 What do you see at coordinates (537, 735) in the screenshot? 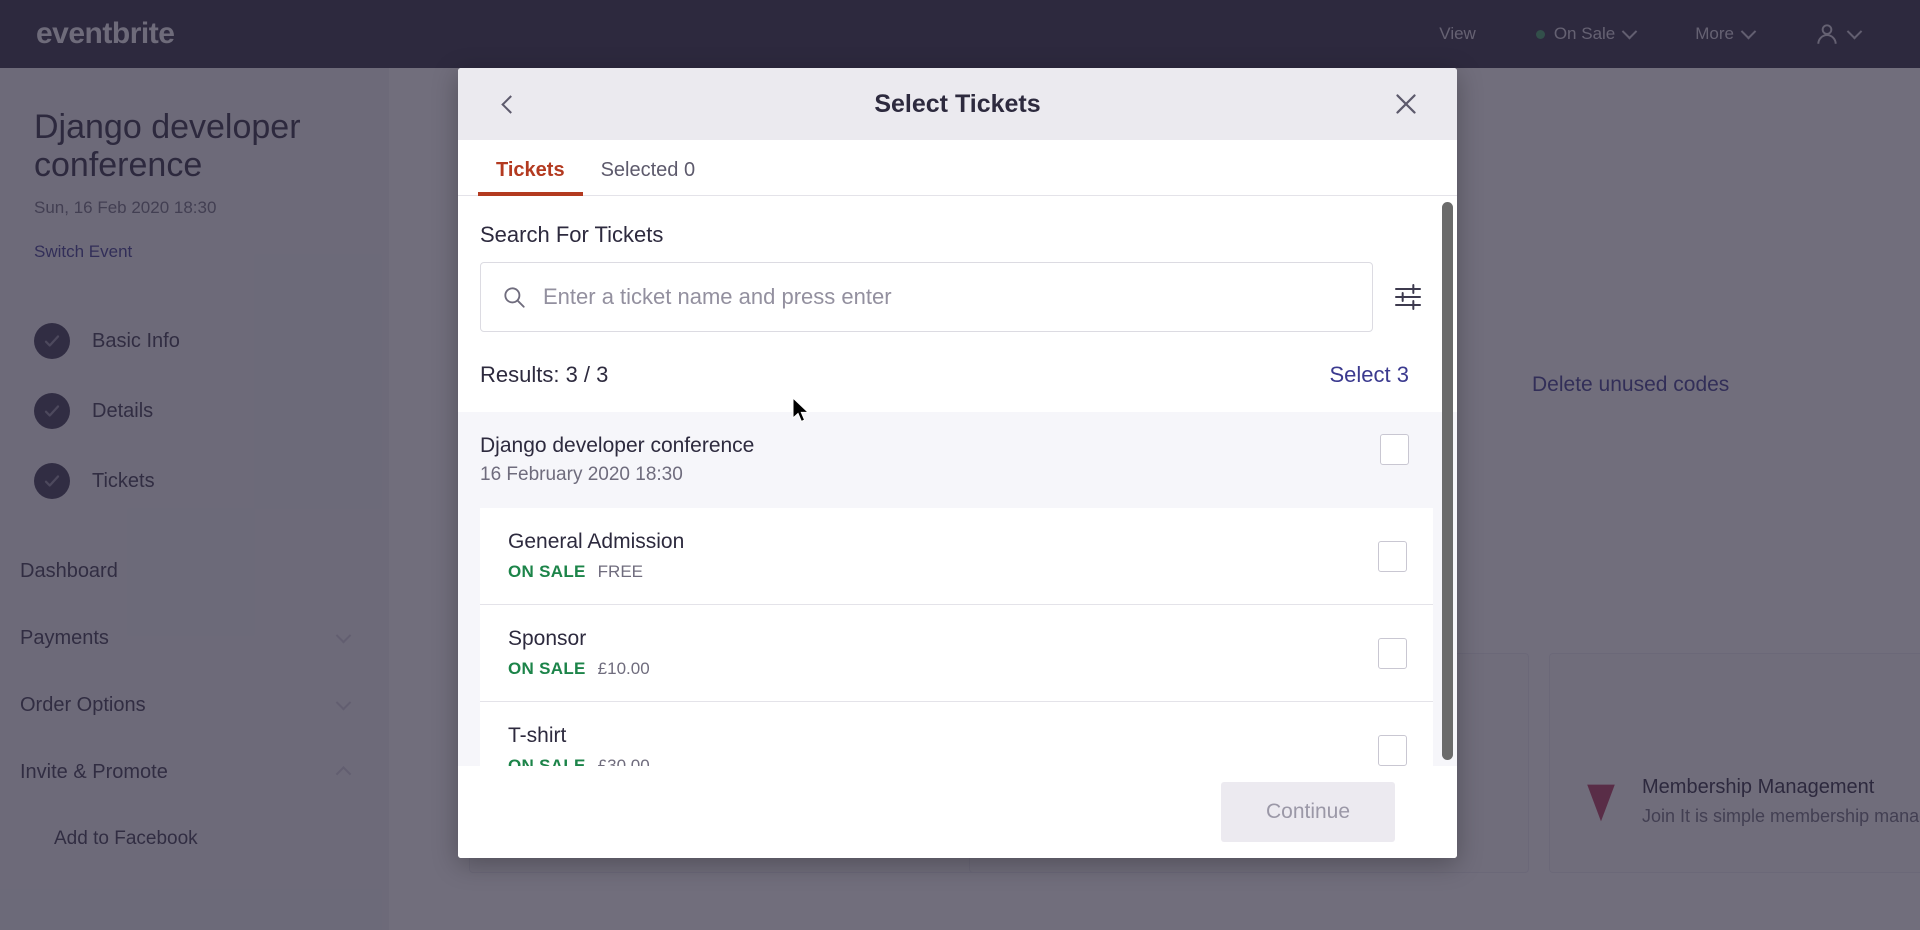
I see `ticket-name: T-shirt` at bounding box center [537, 735].